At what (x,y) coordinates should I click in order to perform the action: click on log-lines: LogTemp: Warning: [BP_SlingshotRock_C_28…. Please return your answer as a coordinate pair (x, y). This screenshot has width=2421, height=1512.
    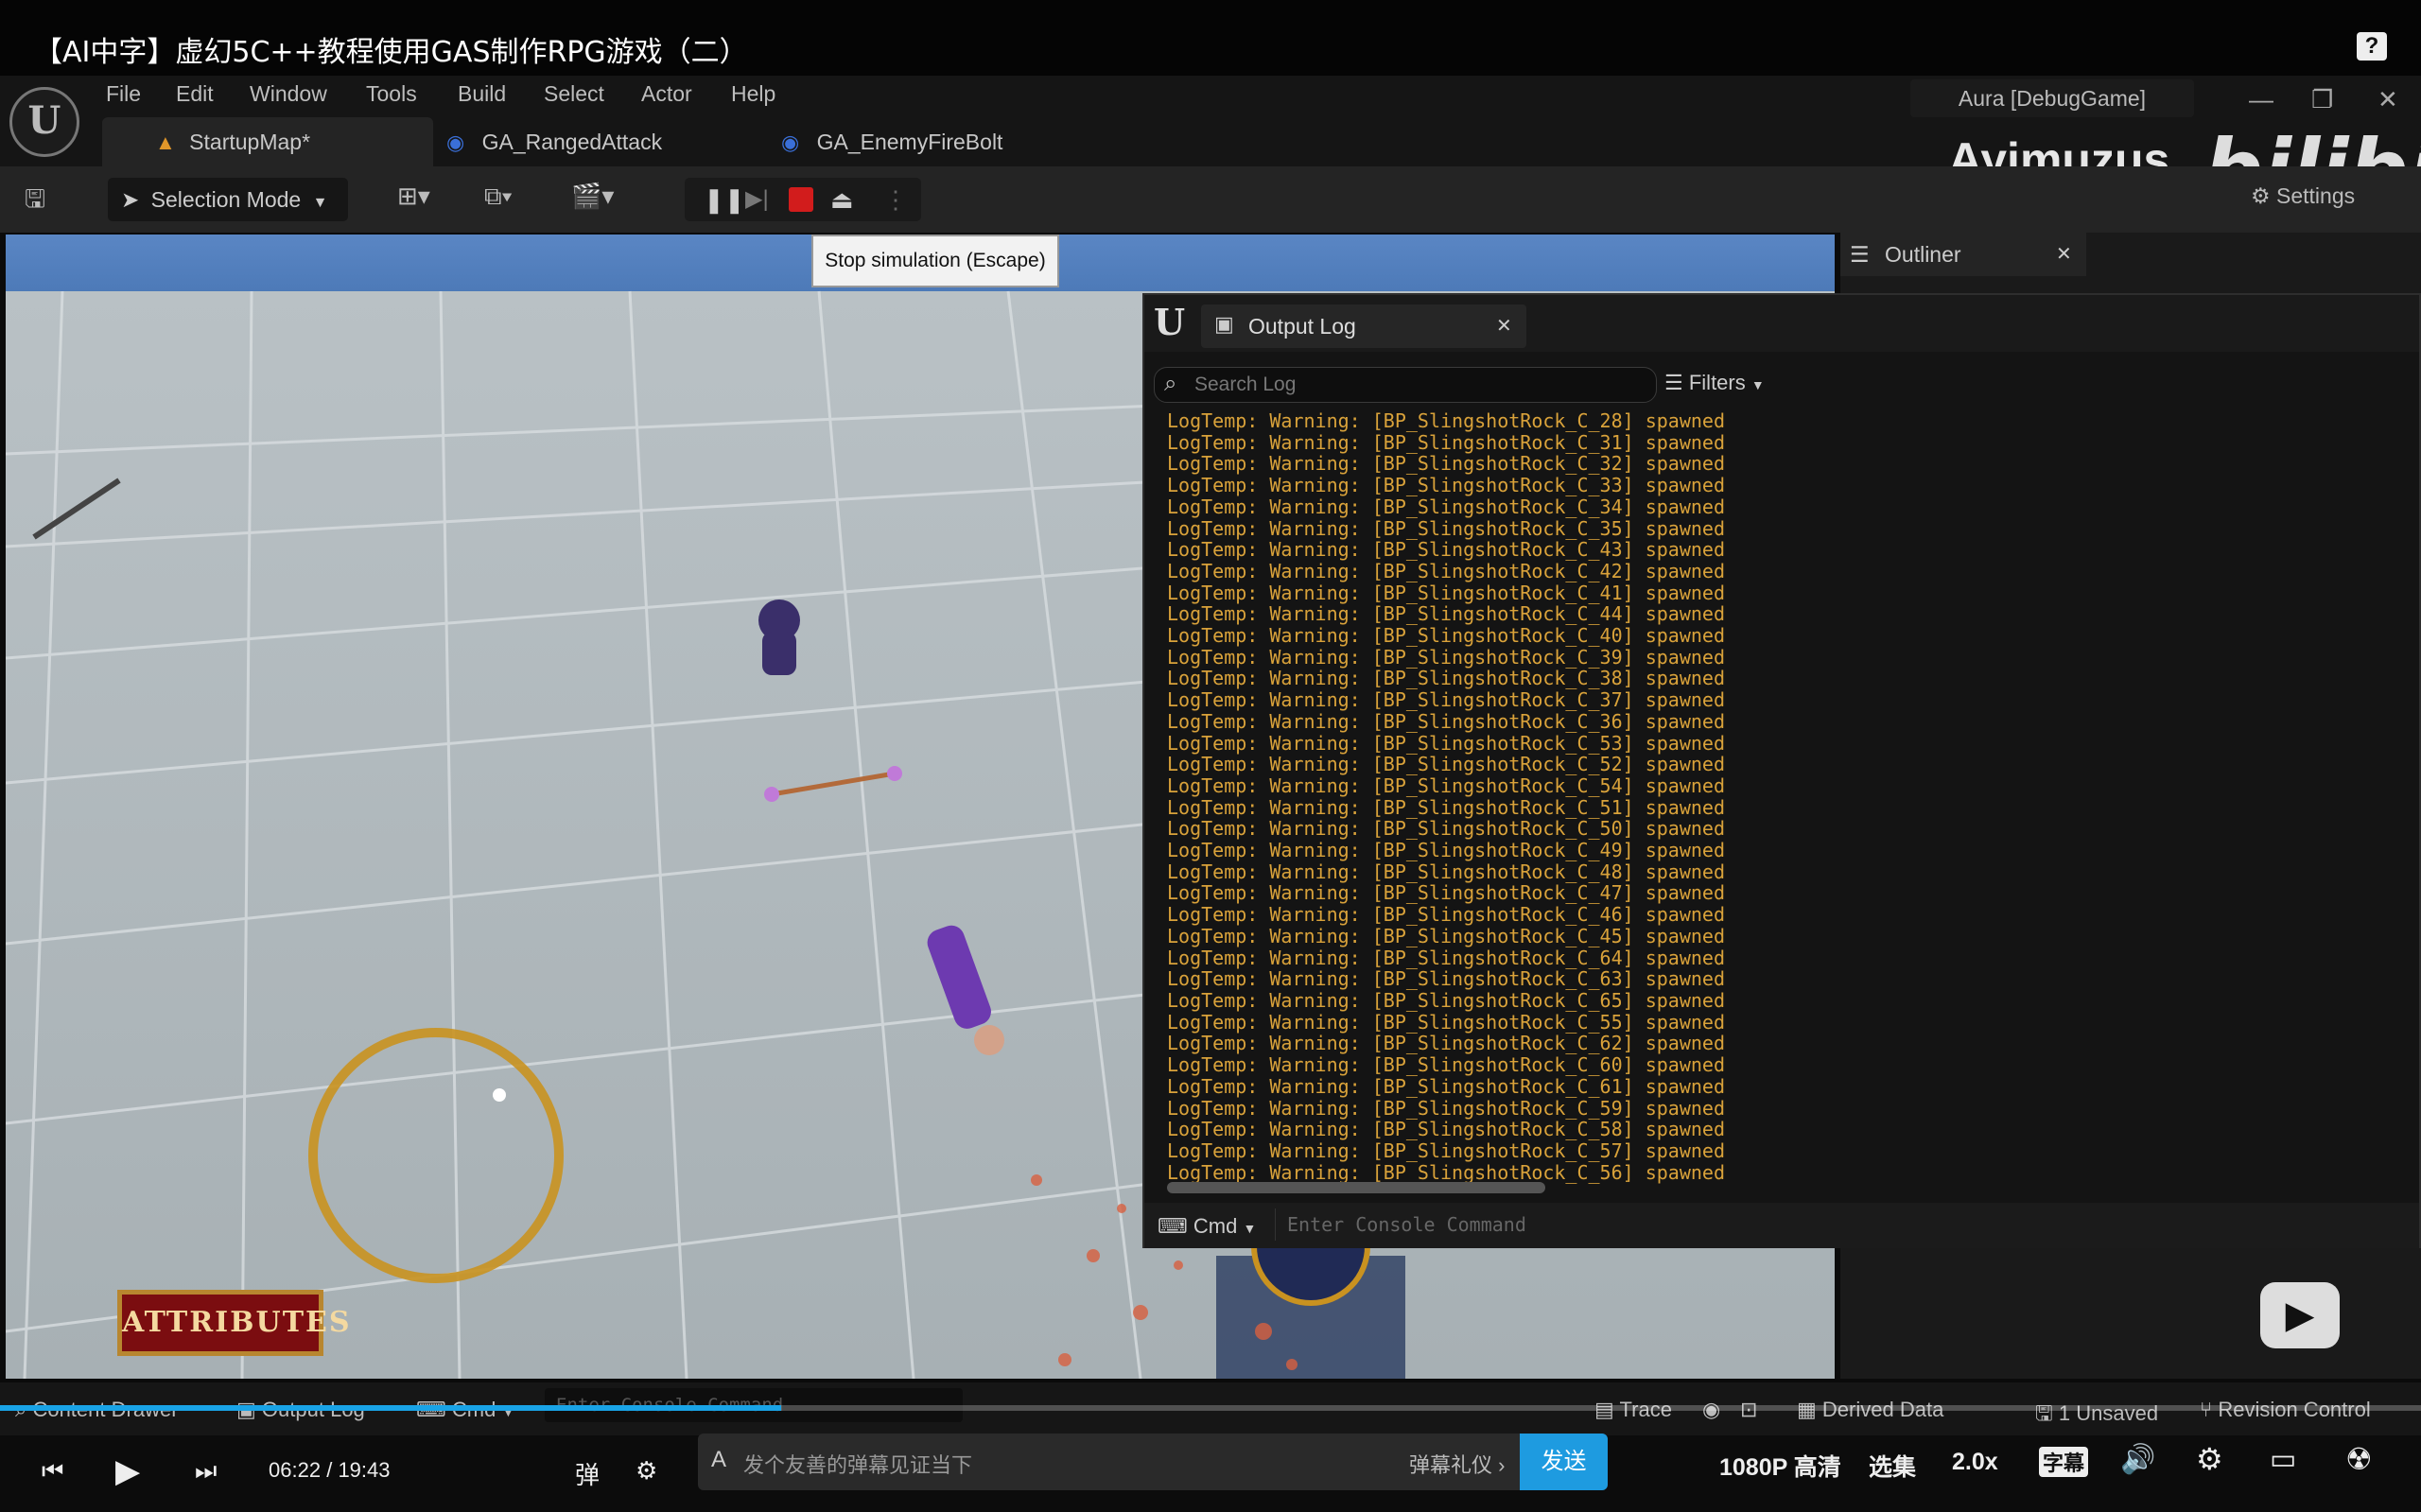
    Looking at the image, I should click on (1498, 796).